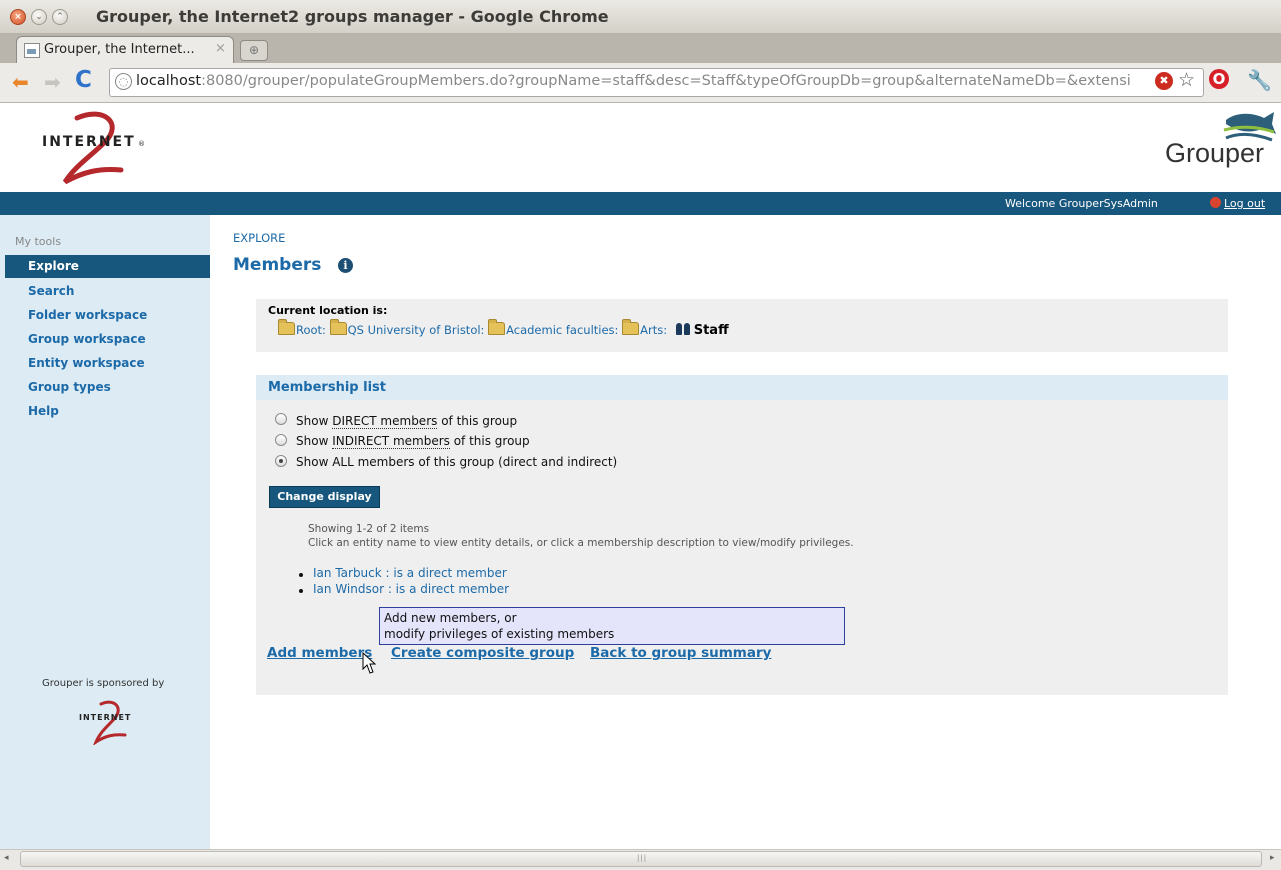 This screenshot has width=1281, height=870. Describe the element at coordinates (105, 717) in the screenshot. I see `internet2-small-logo-text: INTERNET` at that location.